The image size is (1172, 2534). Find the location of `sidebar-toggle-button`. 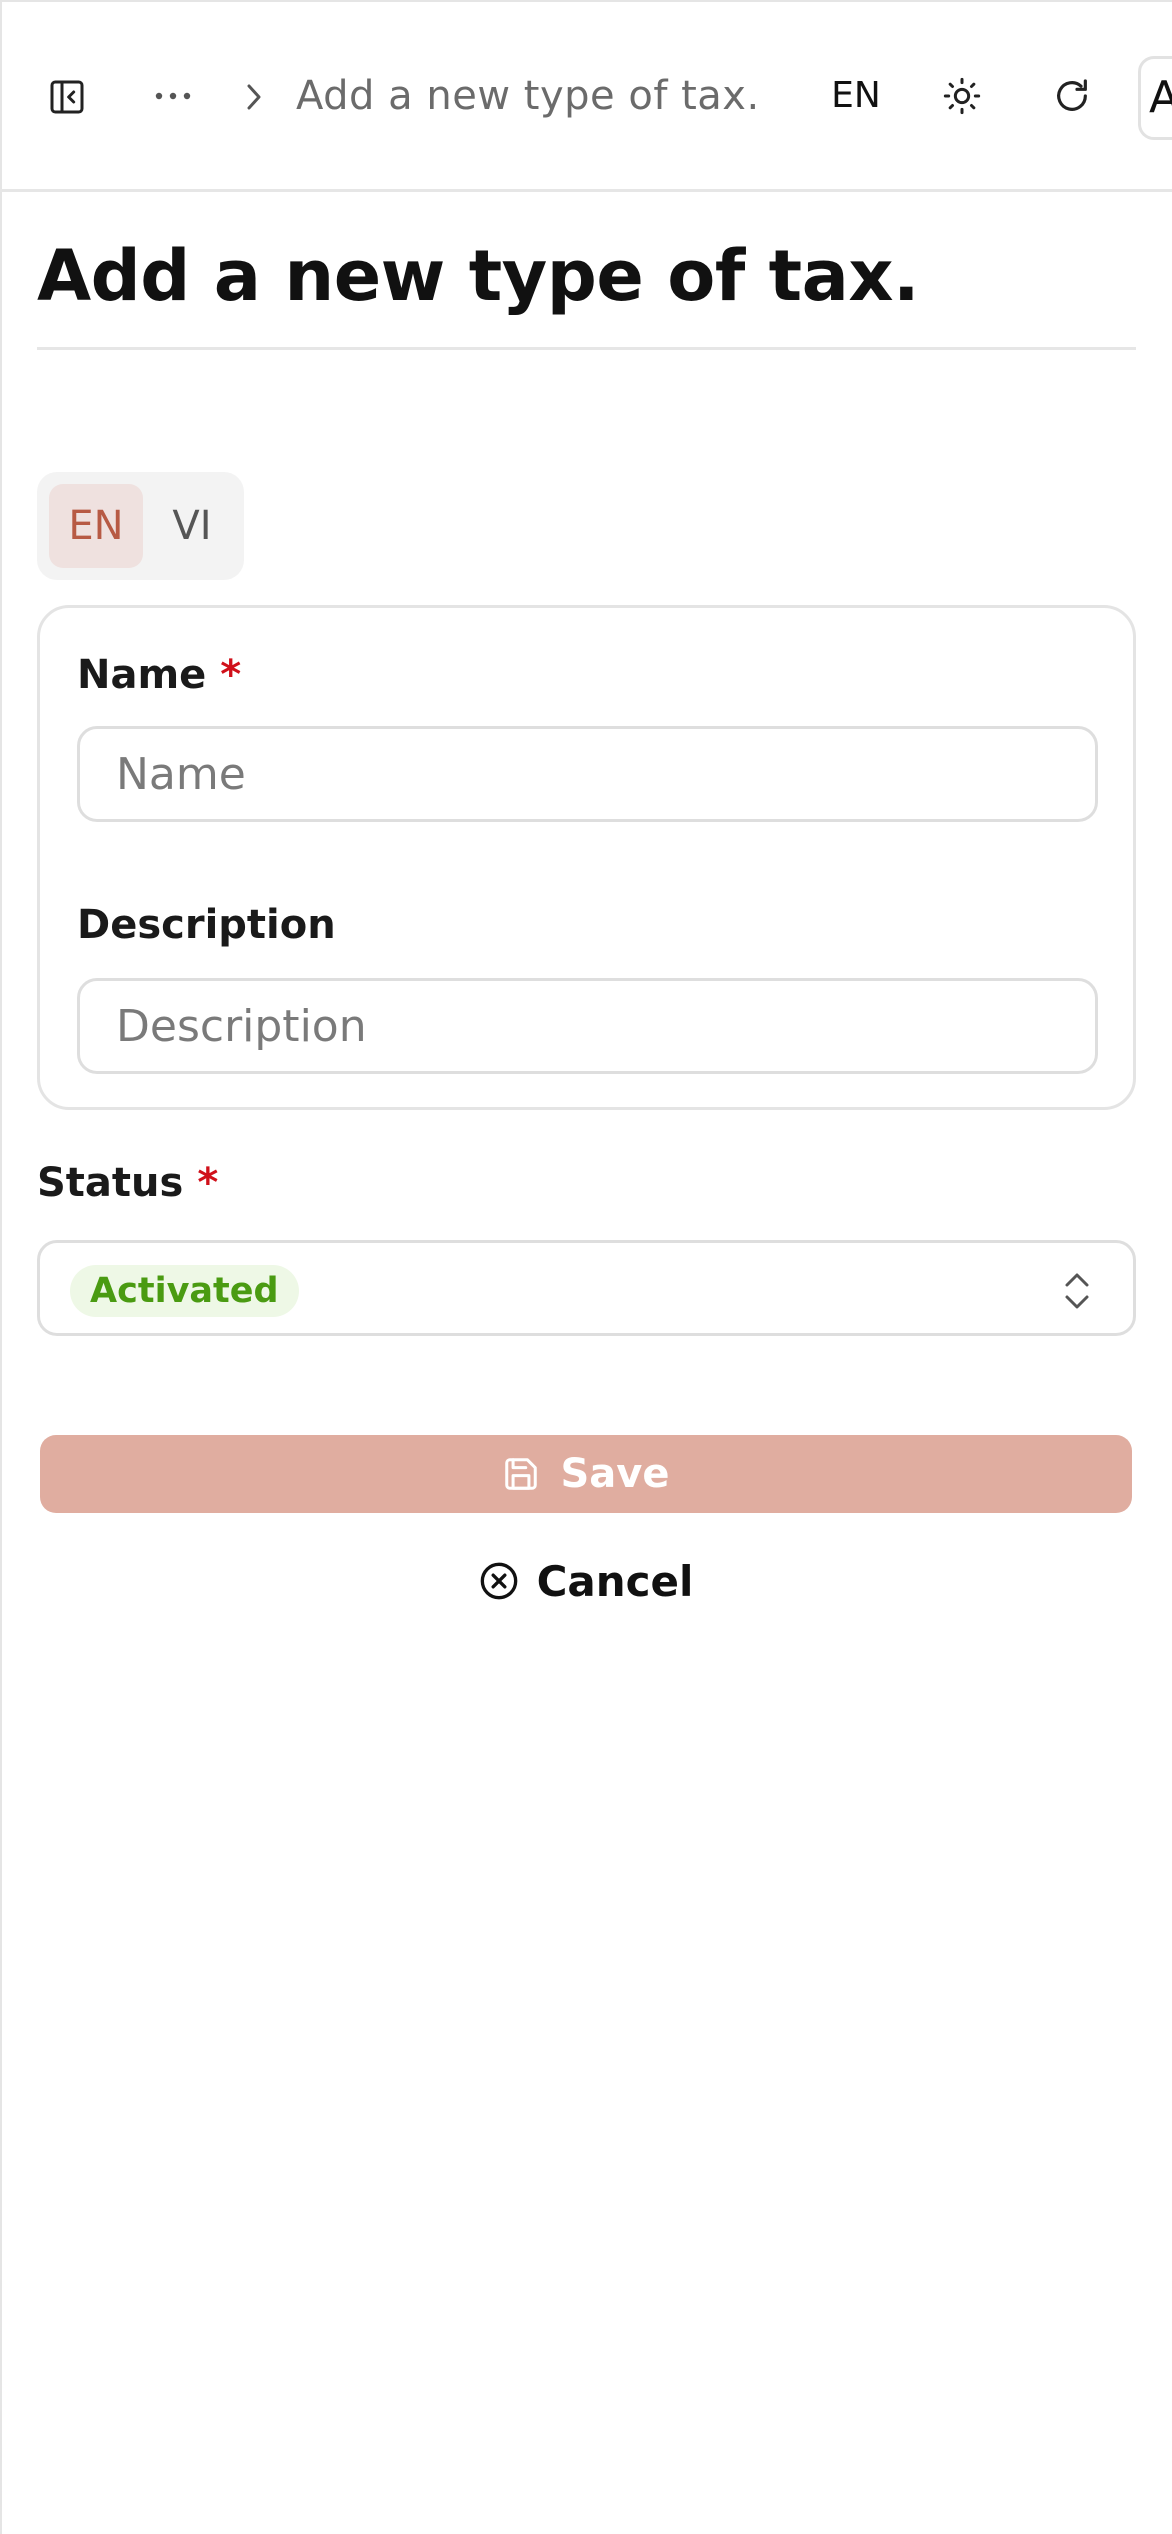

sidebar-toggle-button is located at coordinates (67, 97).